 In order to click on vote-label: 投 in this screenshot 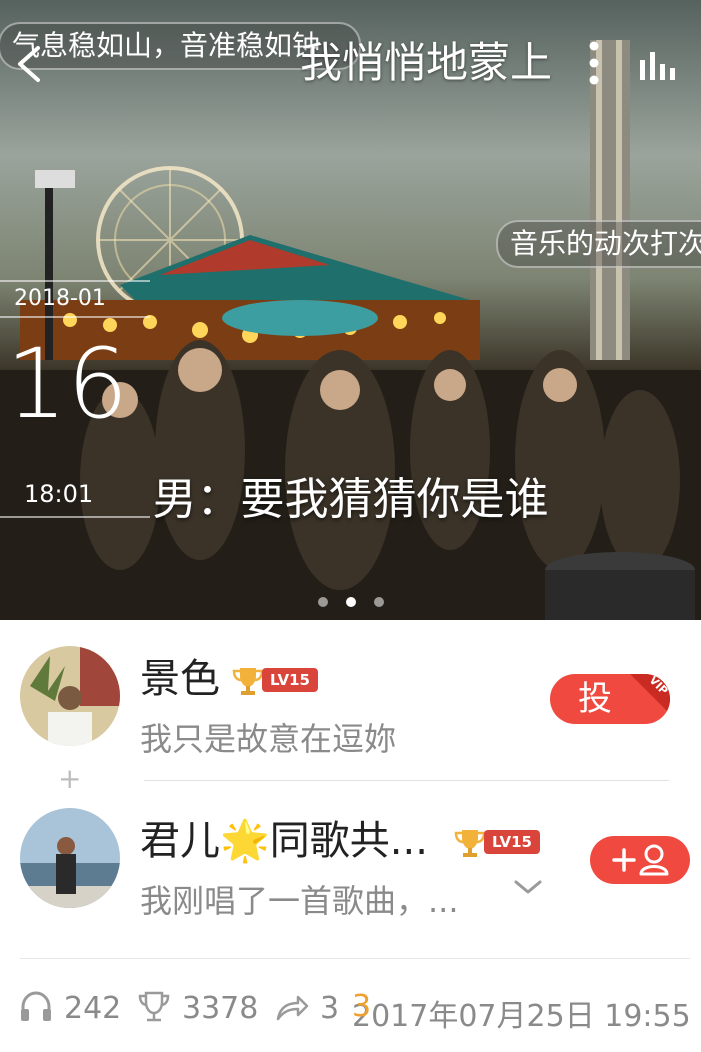, I will do `click(595, 699)`.